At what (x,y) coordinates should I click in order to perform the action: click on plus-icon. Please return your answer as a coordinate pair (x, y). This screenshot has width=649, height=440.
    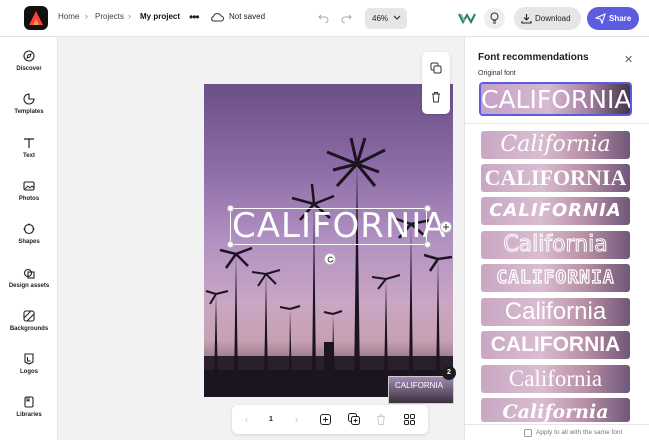
    Looking at the image, I should click on (446, 227).